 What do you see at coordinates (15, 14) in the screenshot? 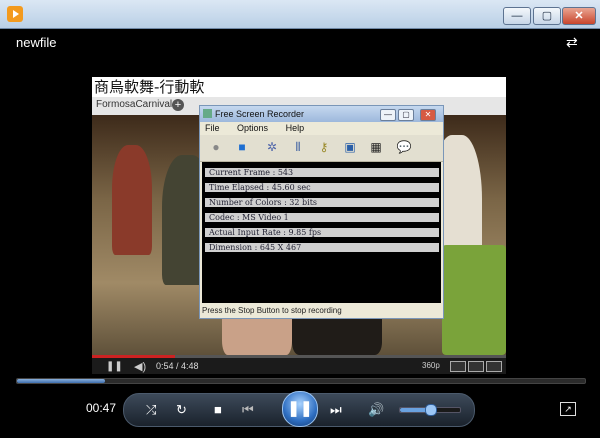
I see `media-player-icon` at bounding box center [15, 14].